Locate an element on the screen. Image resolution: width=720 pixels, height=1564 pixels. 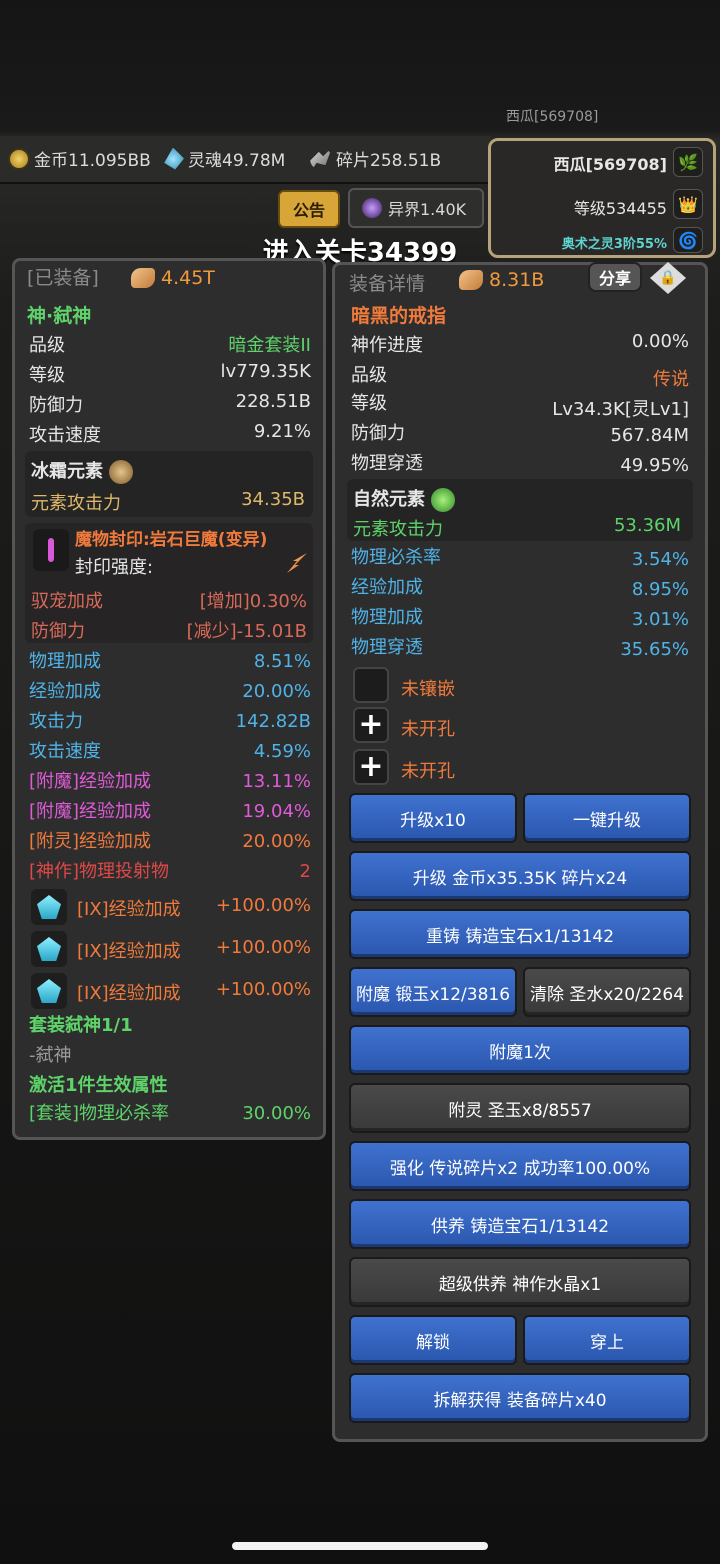
stat-label: 神作进度 is located at coordinates (387, 345).